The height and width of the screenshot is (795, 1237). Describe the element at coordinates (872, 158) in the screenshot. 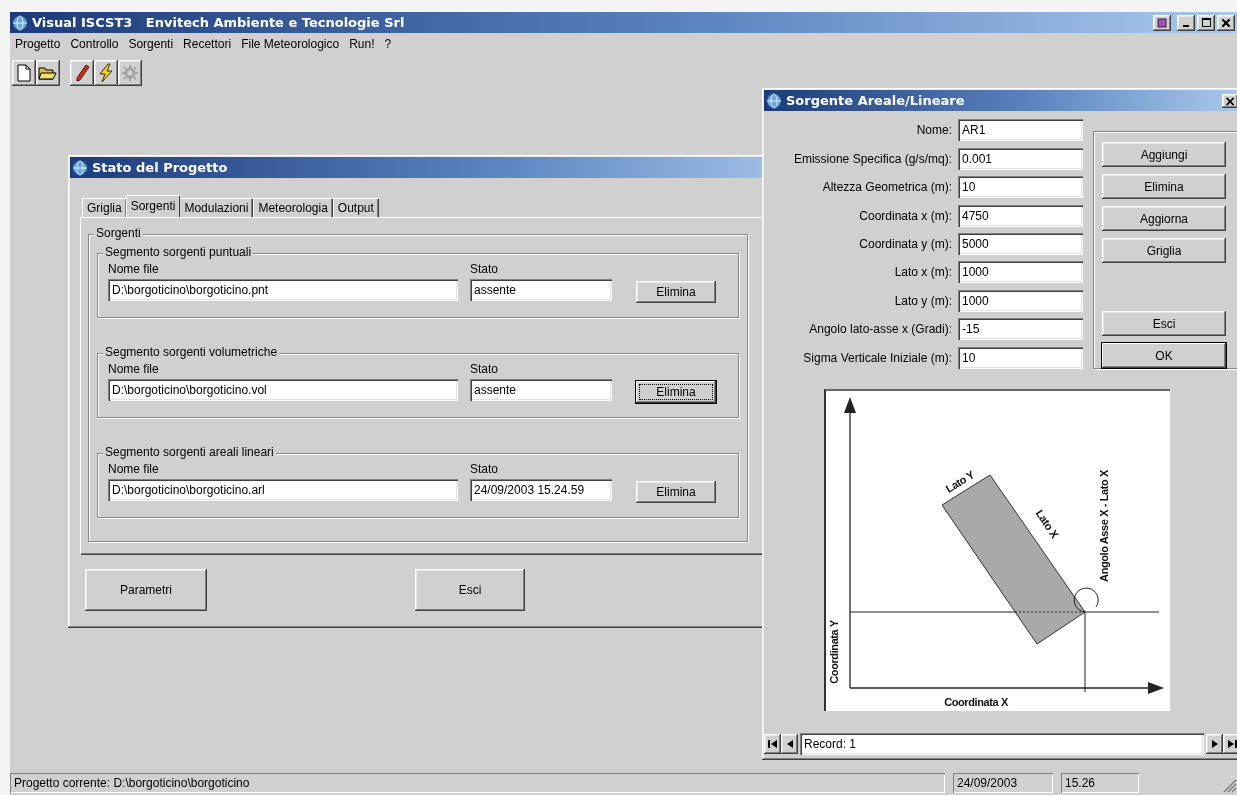

I see `field-label: Emissione Specifica (g/s/mq):` at that location.